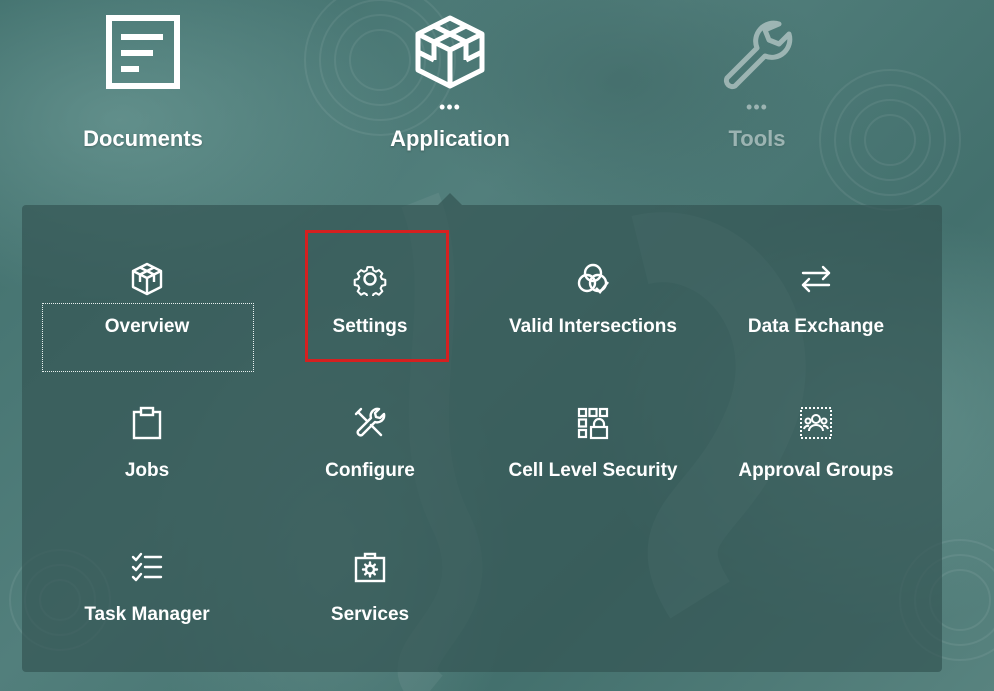 Image resolution: width=994 pixels, height=691 pixels. What do you see at coordinates (593, 470) in the screenshot?
I see `tile-cell-level-security-label: Cell Level Security` at bounding box center [593, 470].